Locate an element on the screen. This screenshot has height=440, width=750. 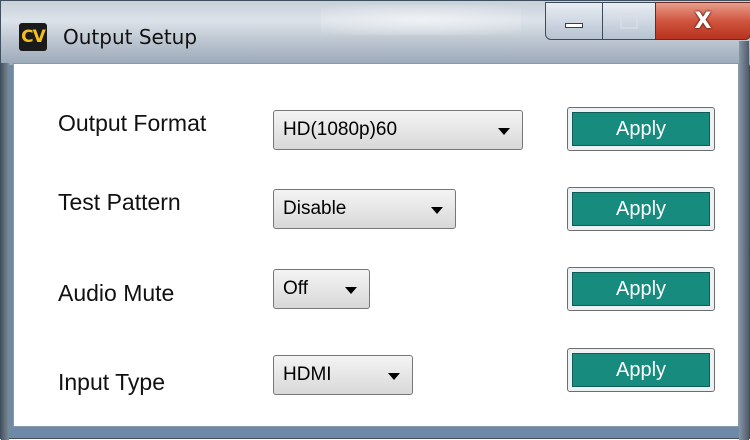
window-frame-left is located at coordinates (5, 251).